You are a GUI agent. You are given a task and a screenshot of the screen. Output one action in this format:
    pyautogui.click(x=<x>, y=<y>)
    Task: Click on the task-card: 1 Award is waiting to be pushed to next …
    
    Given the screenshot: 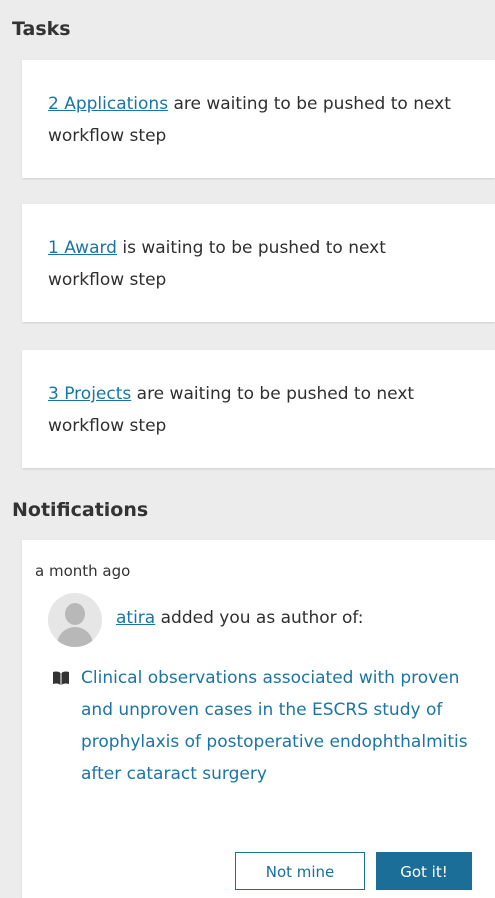 What is the action you would take?
    pyautogui.click(x=258, y=263)
    